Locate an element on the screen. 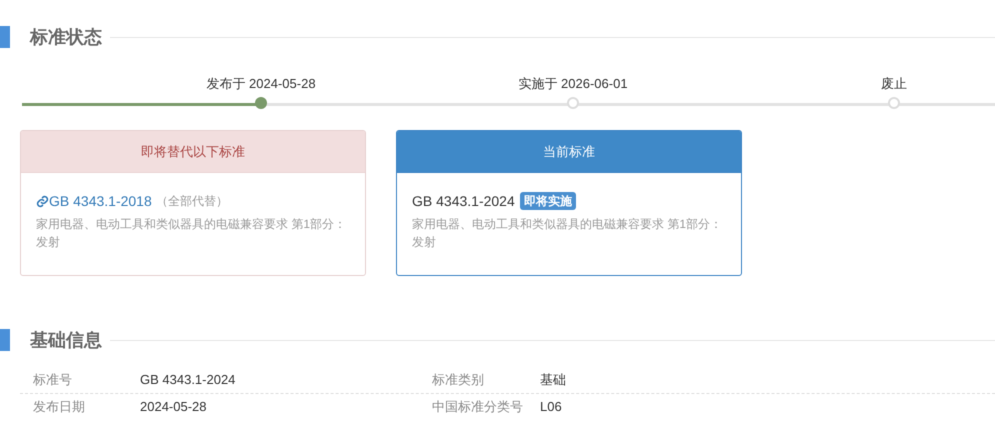 This screenshot has height=423, width=995. standard-code: GB 4343.1-2024 is located at coordinates (463, 201).